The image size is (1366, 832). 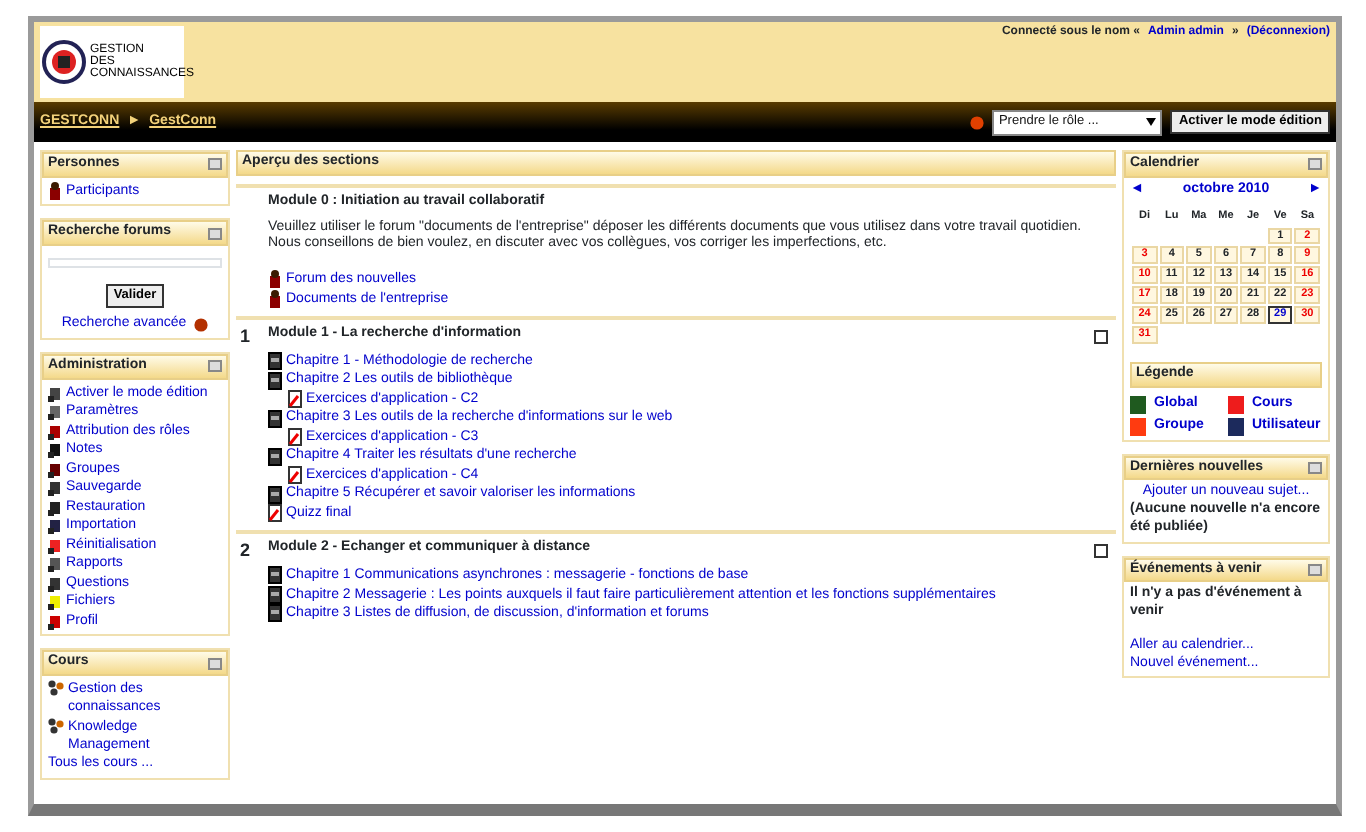 What do you see at coordinates (55, 191) in the screenshot?
I see `person-icon` at bounding box center [55, 191].